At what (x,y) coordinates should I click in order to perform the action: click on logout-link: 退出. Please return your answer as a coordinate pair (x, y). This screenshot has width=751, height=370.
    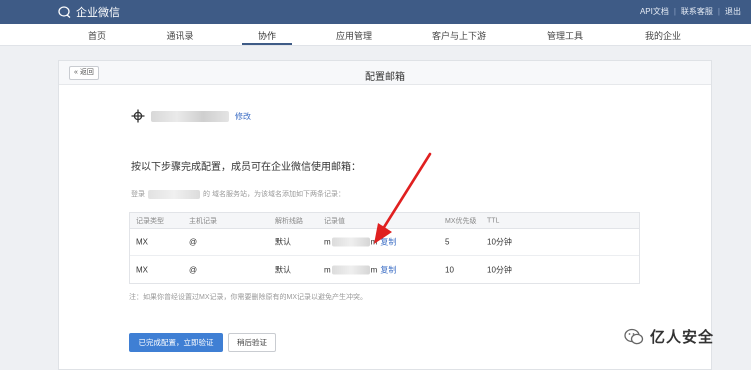
    Looking at the image, I should click on (733, 11).